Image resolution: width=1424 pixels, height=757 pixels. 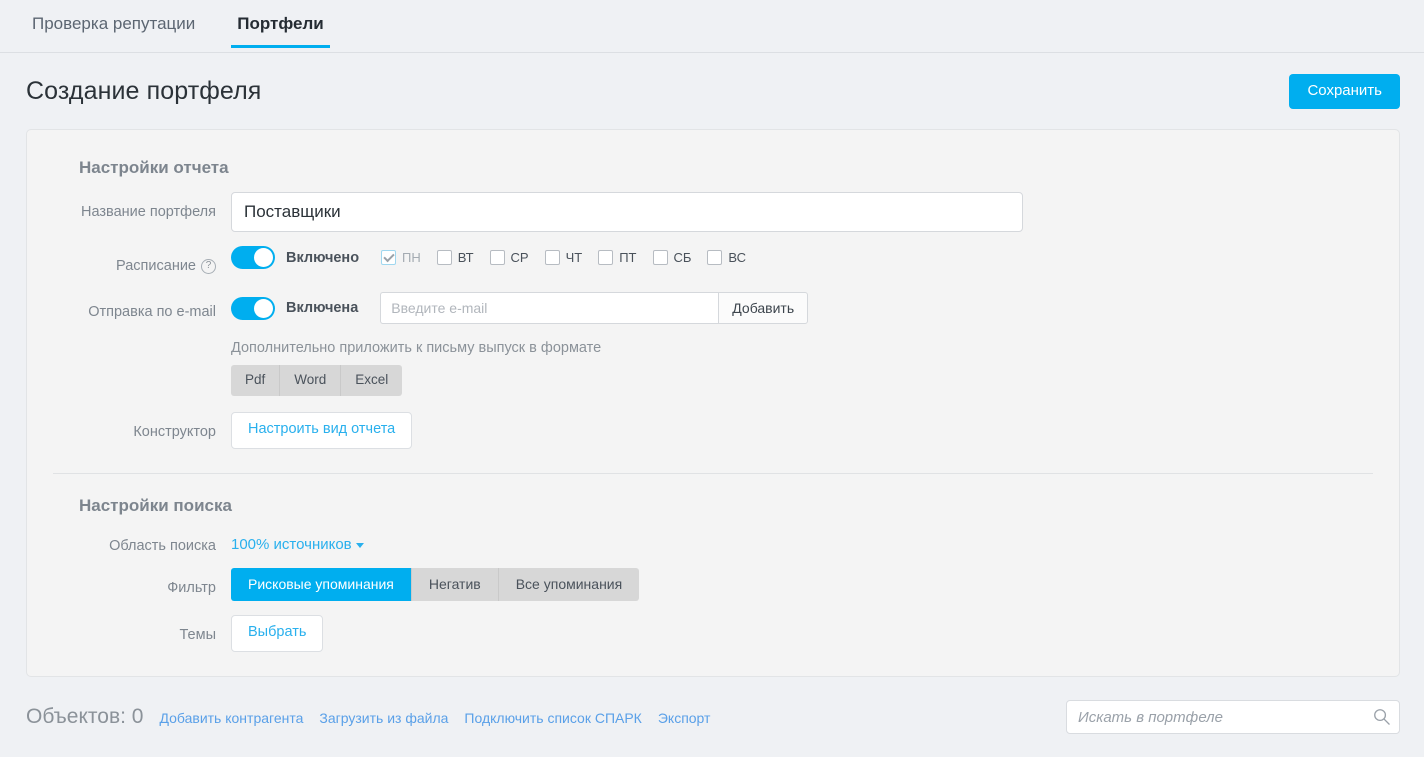 I want to click on page-title: Создание портфеля, so click(x=144, y=91).